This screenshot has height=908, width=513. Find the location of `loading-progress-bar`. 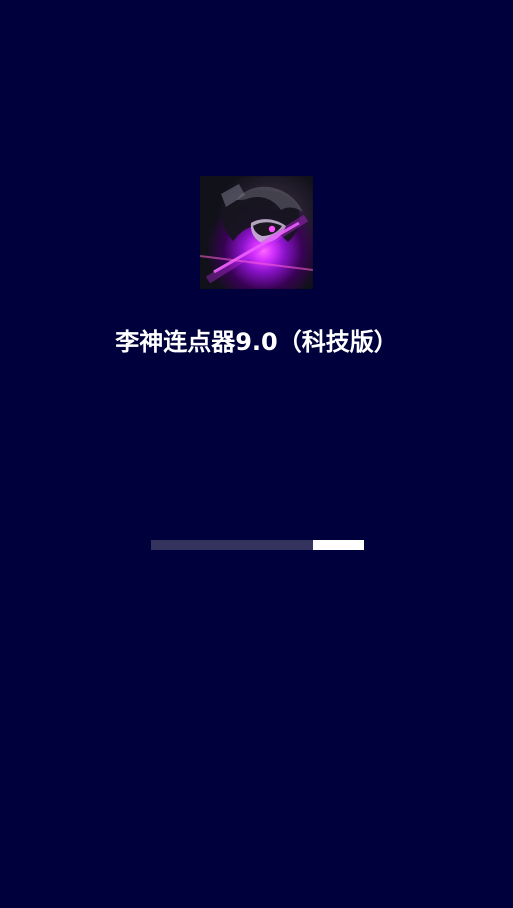

loading-progress-bar is located at coordinates (257, 545).